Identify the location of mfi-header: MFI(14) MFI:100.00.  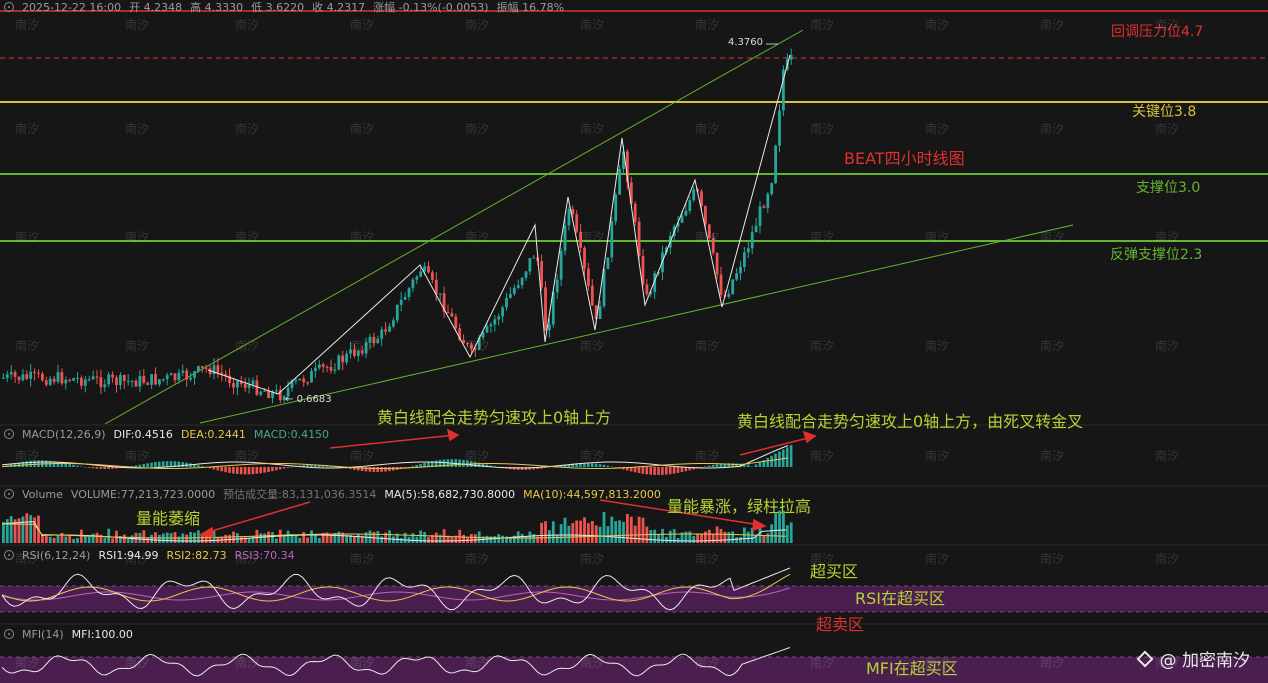
(66, 634).